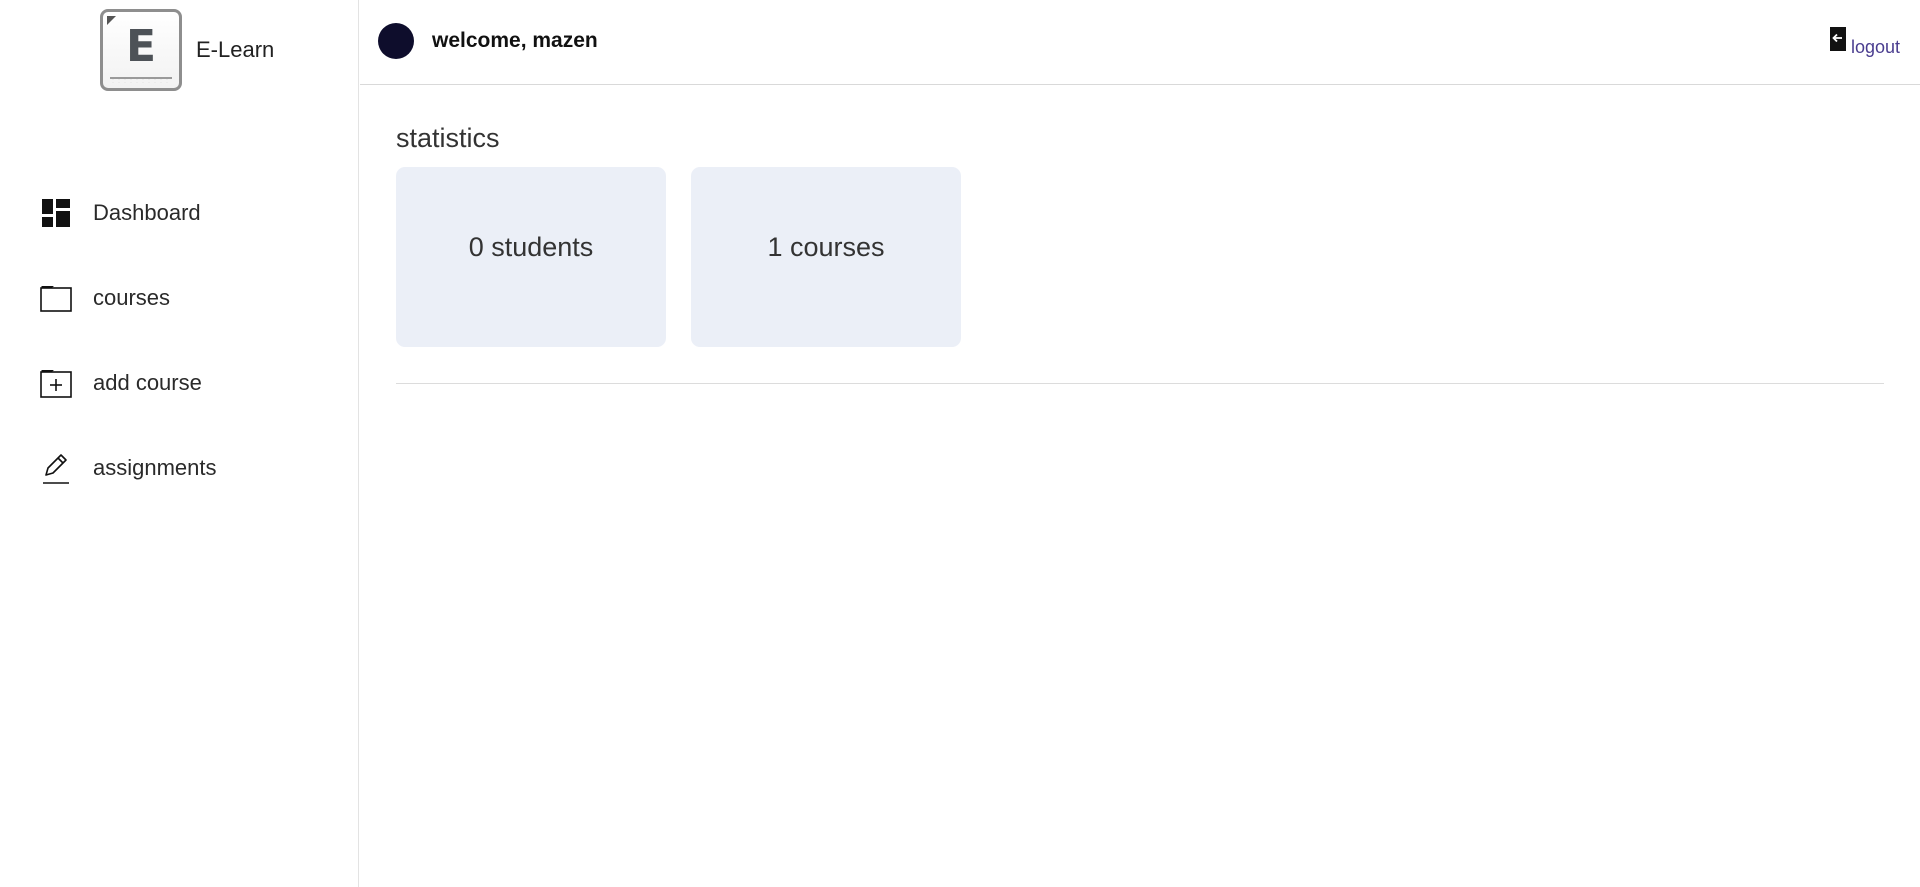  I want to click on sidebar-item-label: assignments, so click(155, 467).